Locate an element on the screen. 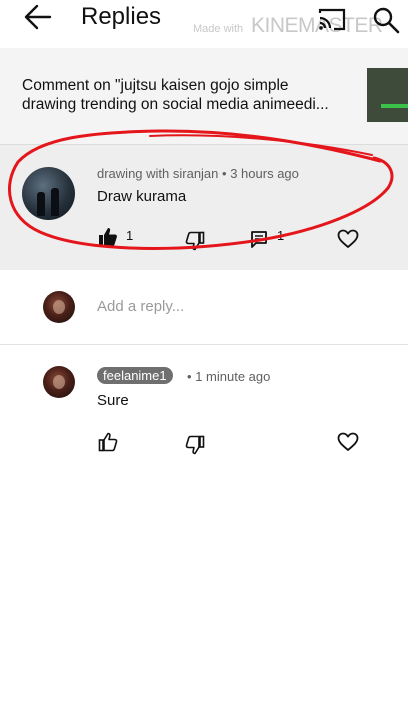 The width and height of the screenshot is (408, 720). thumbs-up-icon is located at coordinates (108, 442).